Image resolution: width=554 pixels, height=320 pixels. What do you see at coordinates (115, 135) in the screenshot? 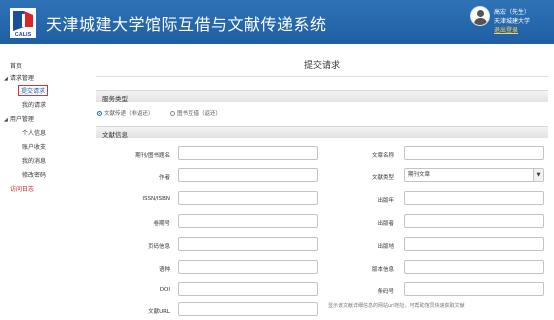
I see `doc-info-heading: 文献信息` at bounding box center [115, 135].